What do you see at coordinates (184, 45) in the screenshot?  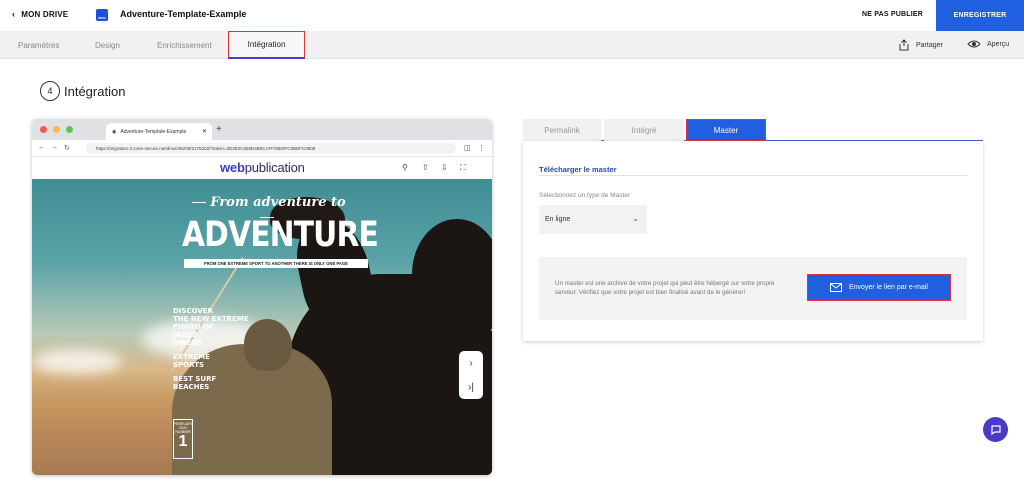 I see `tab-enrichissement: Enrichissement` at bounding box center [184, 45].